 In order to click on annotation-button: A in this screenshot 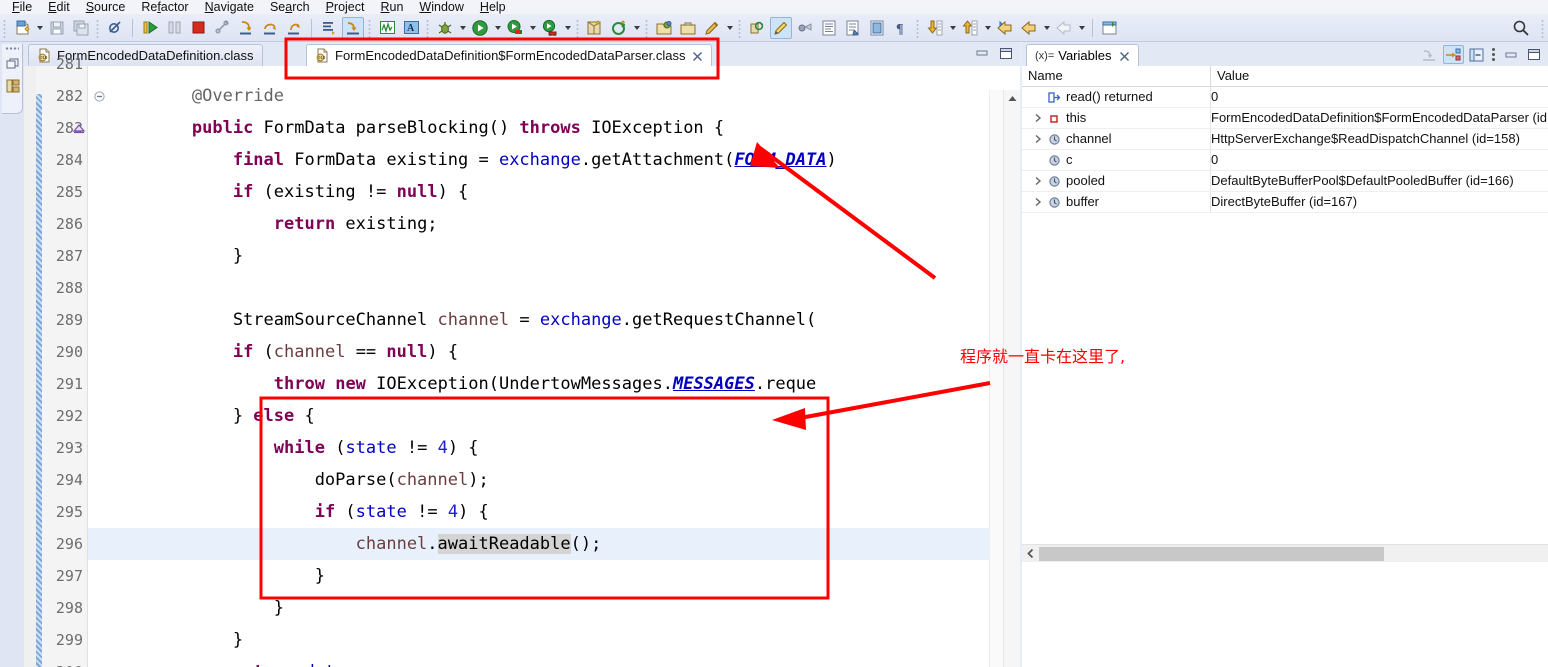, I will do `click(411, 28)`.